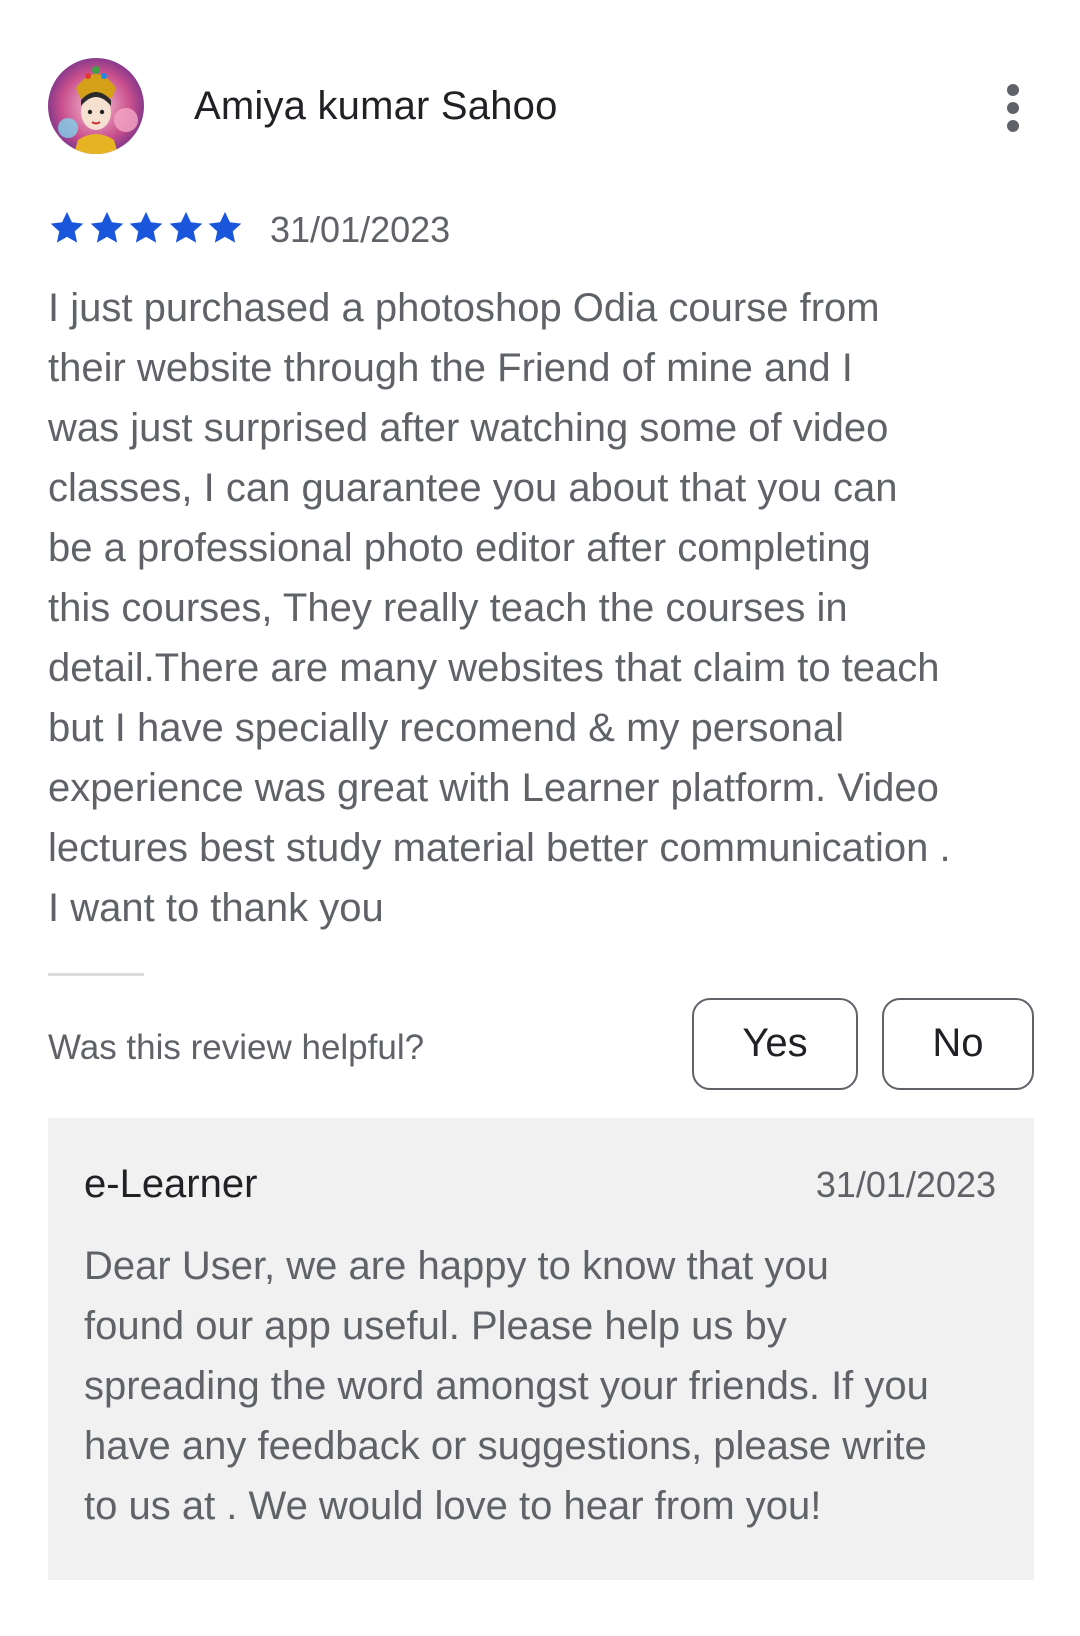 The width and height of the screenshot is (1080, 1636). I want to click on helpful-question: Was this review helpful?, so click(236, 1047).